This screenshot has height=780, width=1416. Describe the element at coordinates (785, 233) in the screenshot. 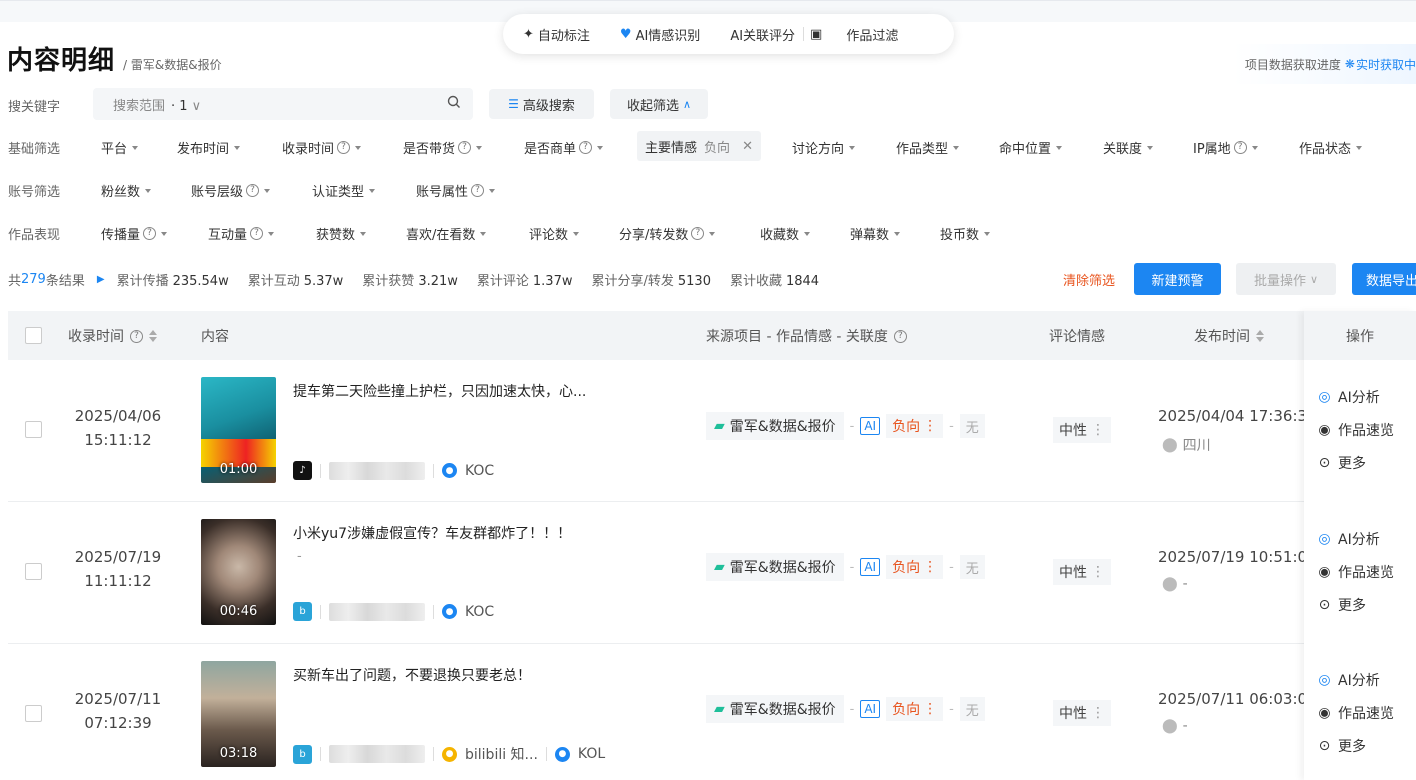

I see `filter-collects: 收藏数` at that location.